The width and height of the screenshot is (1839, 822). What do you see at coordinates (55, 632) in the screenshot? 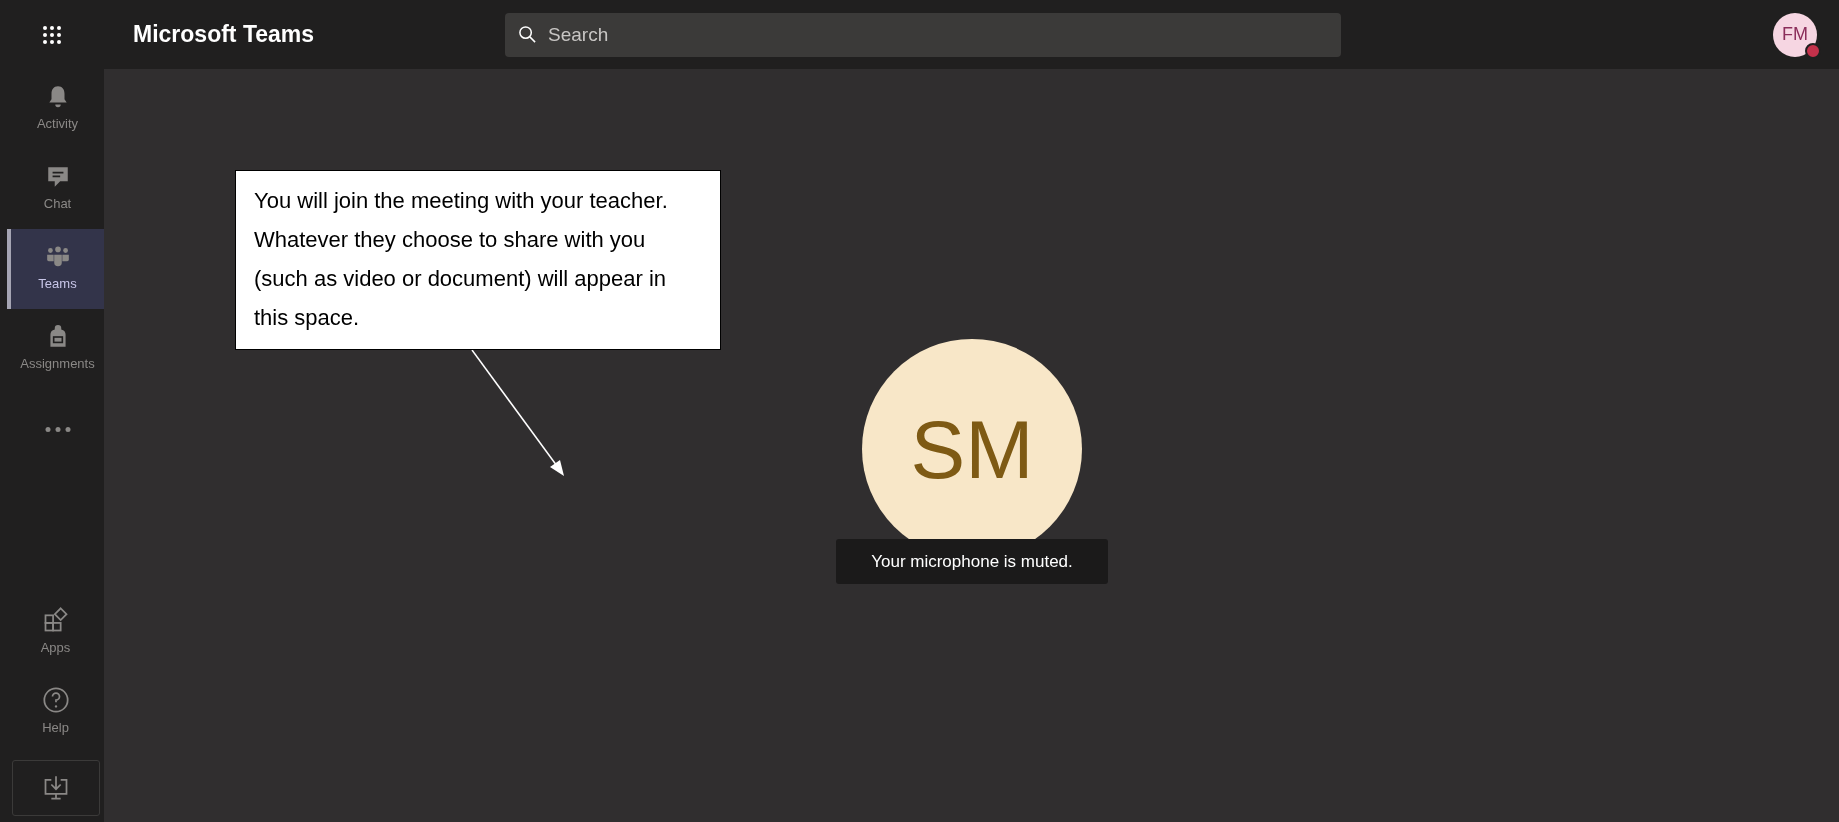
I see `nav-item: Apps` at bounding box center [55, 632].